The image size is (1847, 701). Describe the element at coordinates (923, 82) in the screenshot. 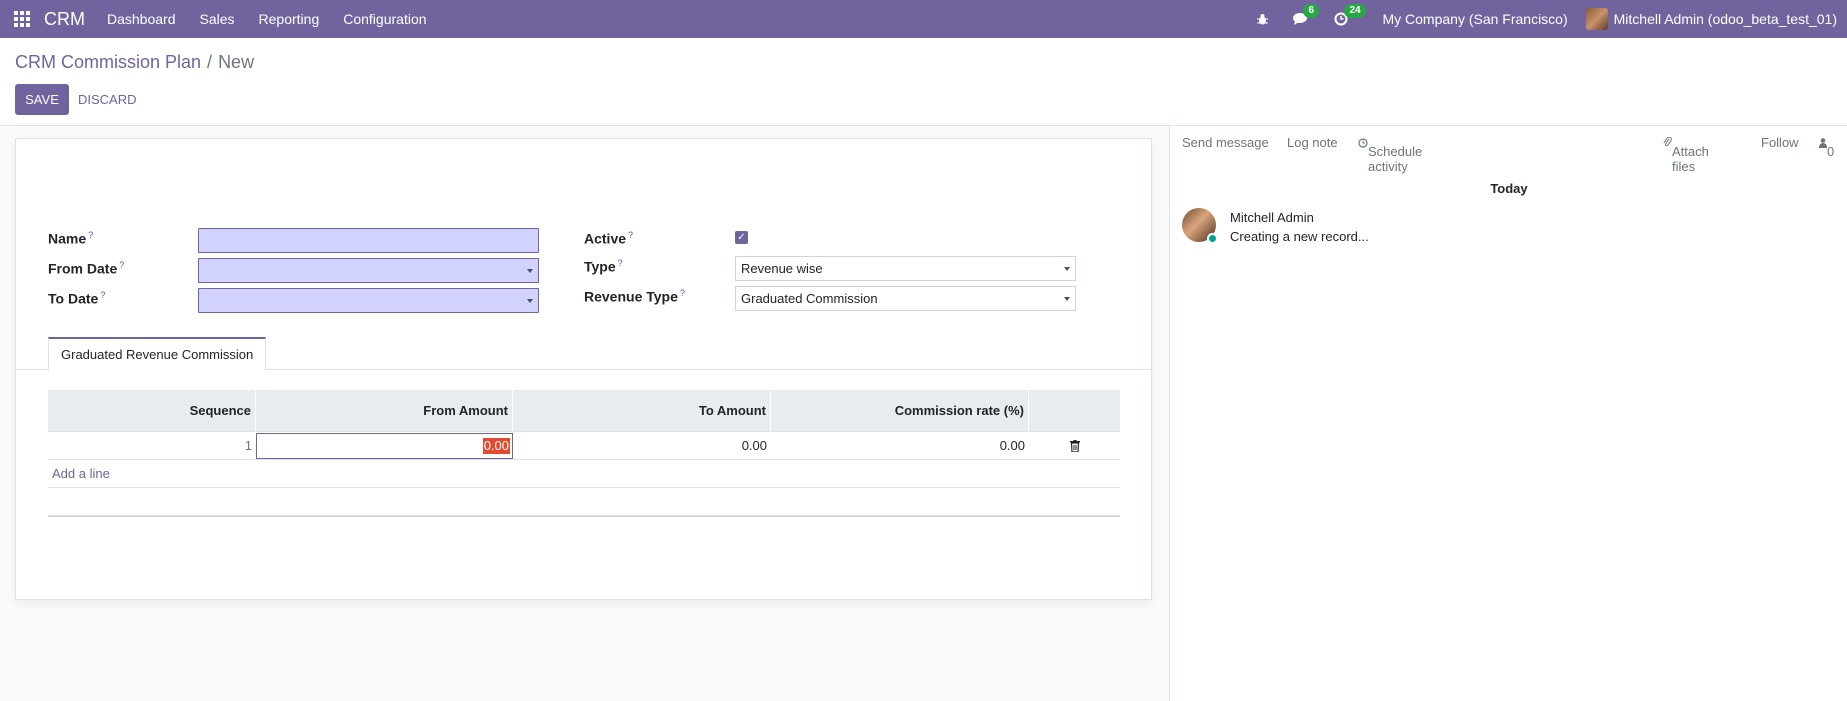

I see `control-panel: CRM Commission Plan / New SAVE DISCARD` at that location.